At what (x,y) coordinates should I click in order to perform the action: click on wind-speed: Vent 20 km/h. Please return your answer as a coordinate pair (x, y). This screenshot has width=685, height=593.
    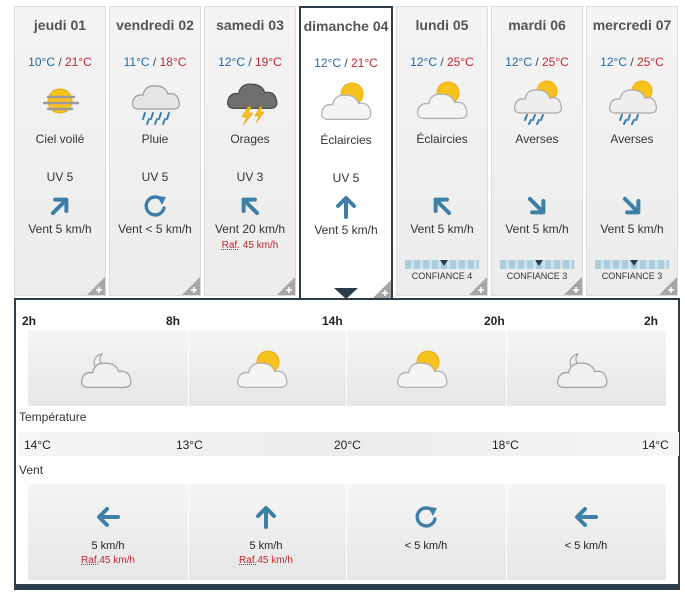
    Looking at the image, I should click on (250, 229).